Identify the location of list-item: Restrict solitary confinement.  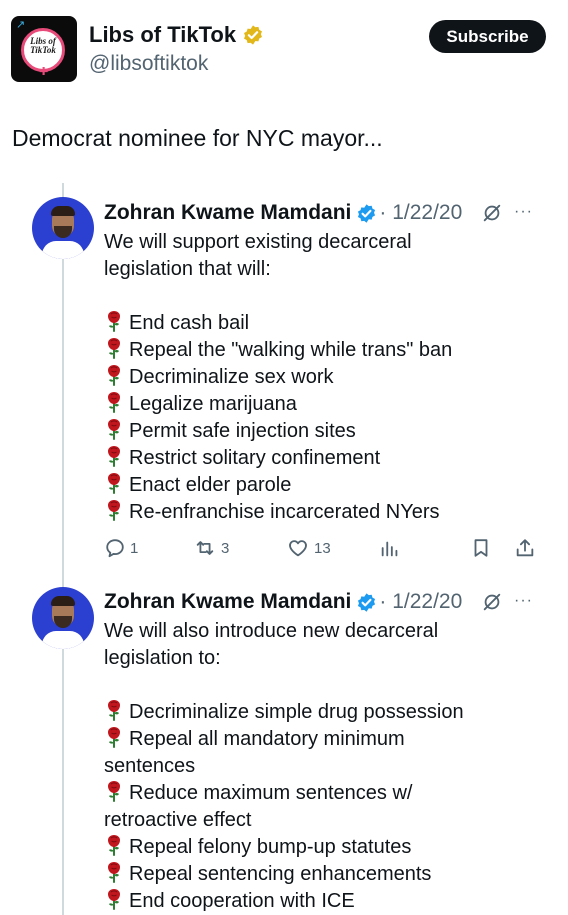
(324, 458).